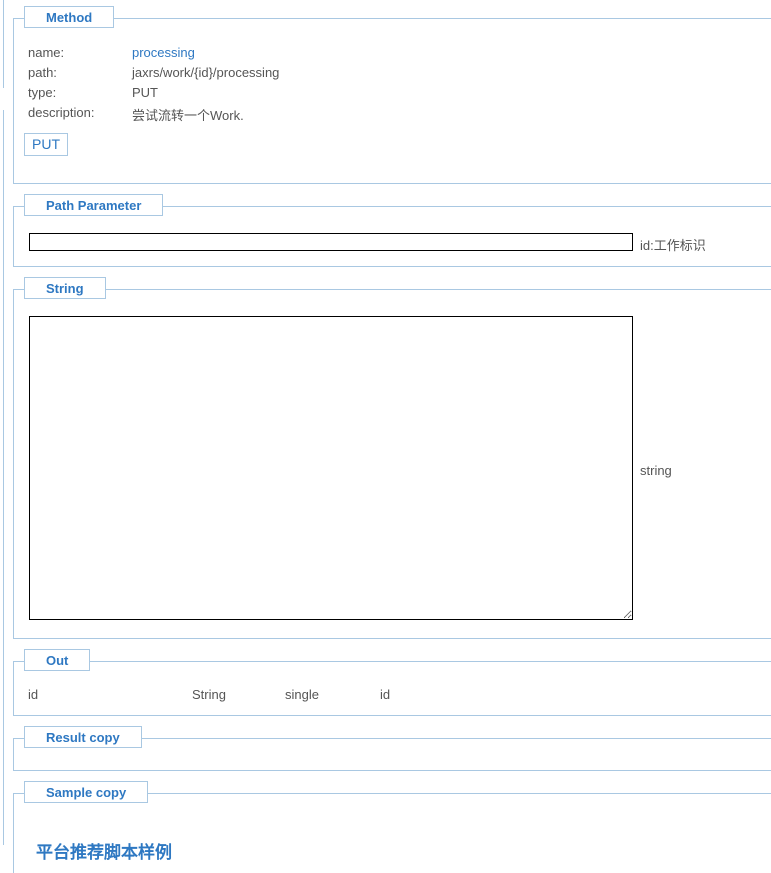 This screenshot has width=771, height=873. I want to click on path-label: path:, so click(42, 72).